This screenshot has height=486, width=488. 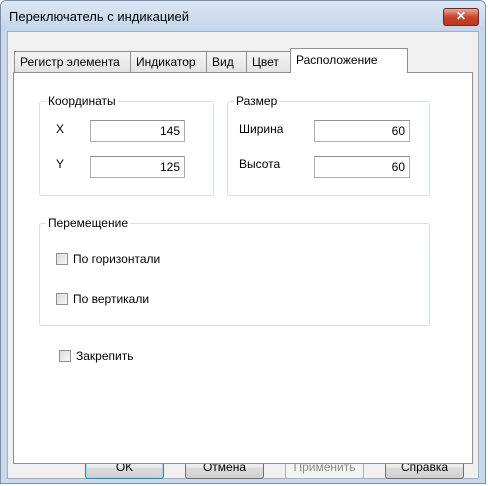 I want to click on x-label: X, so click(x=60, y=129).